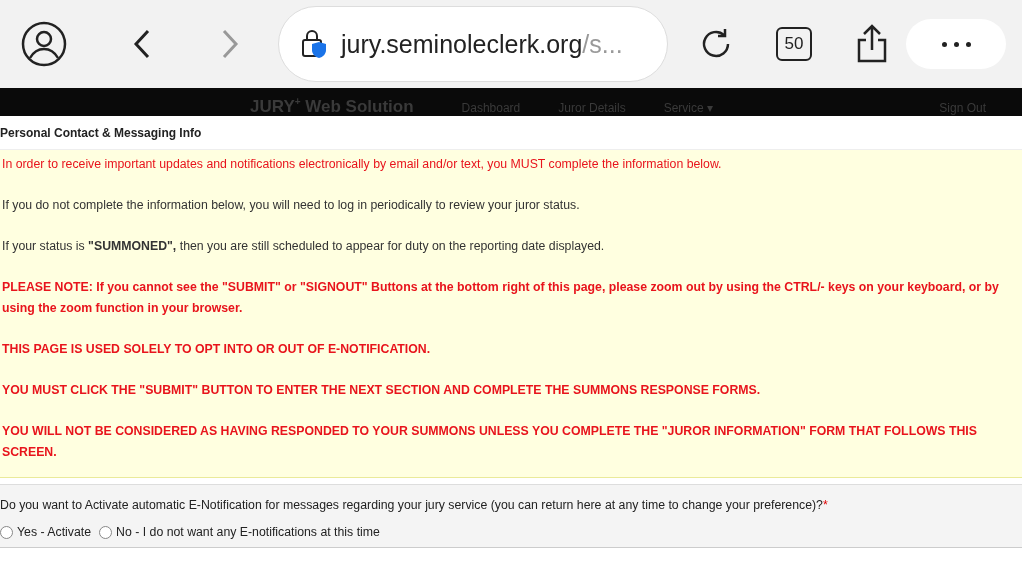 This screenshot has height=576, width=1022. I want to click on notice-text: In order to receive important updates and notifications electronically by email and/or text, you MUST complete the information below., so click(362, 164).